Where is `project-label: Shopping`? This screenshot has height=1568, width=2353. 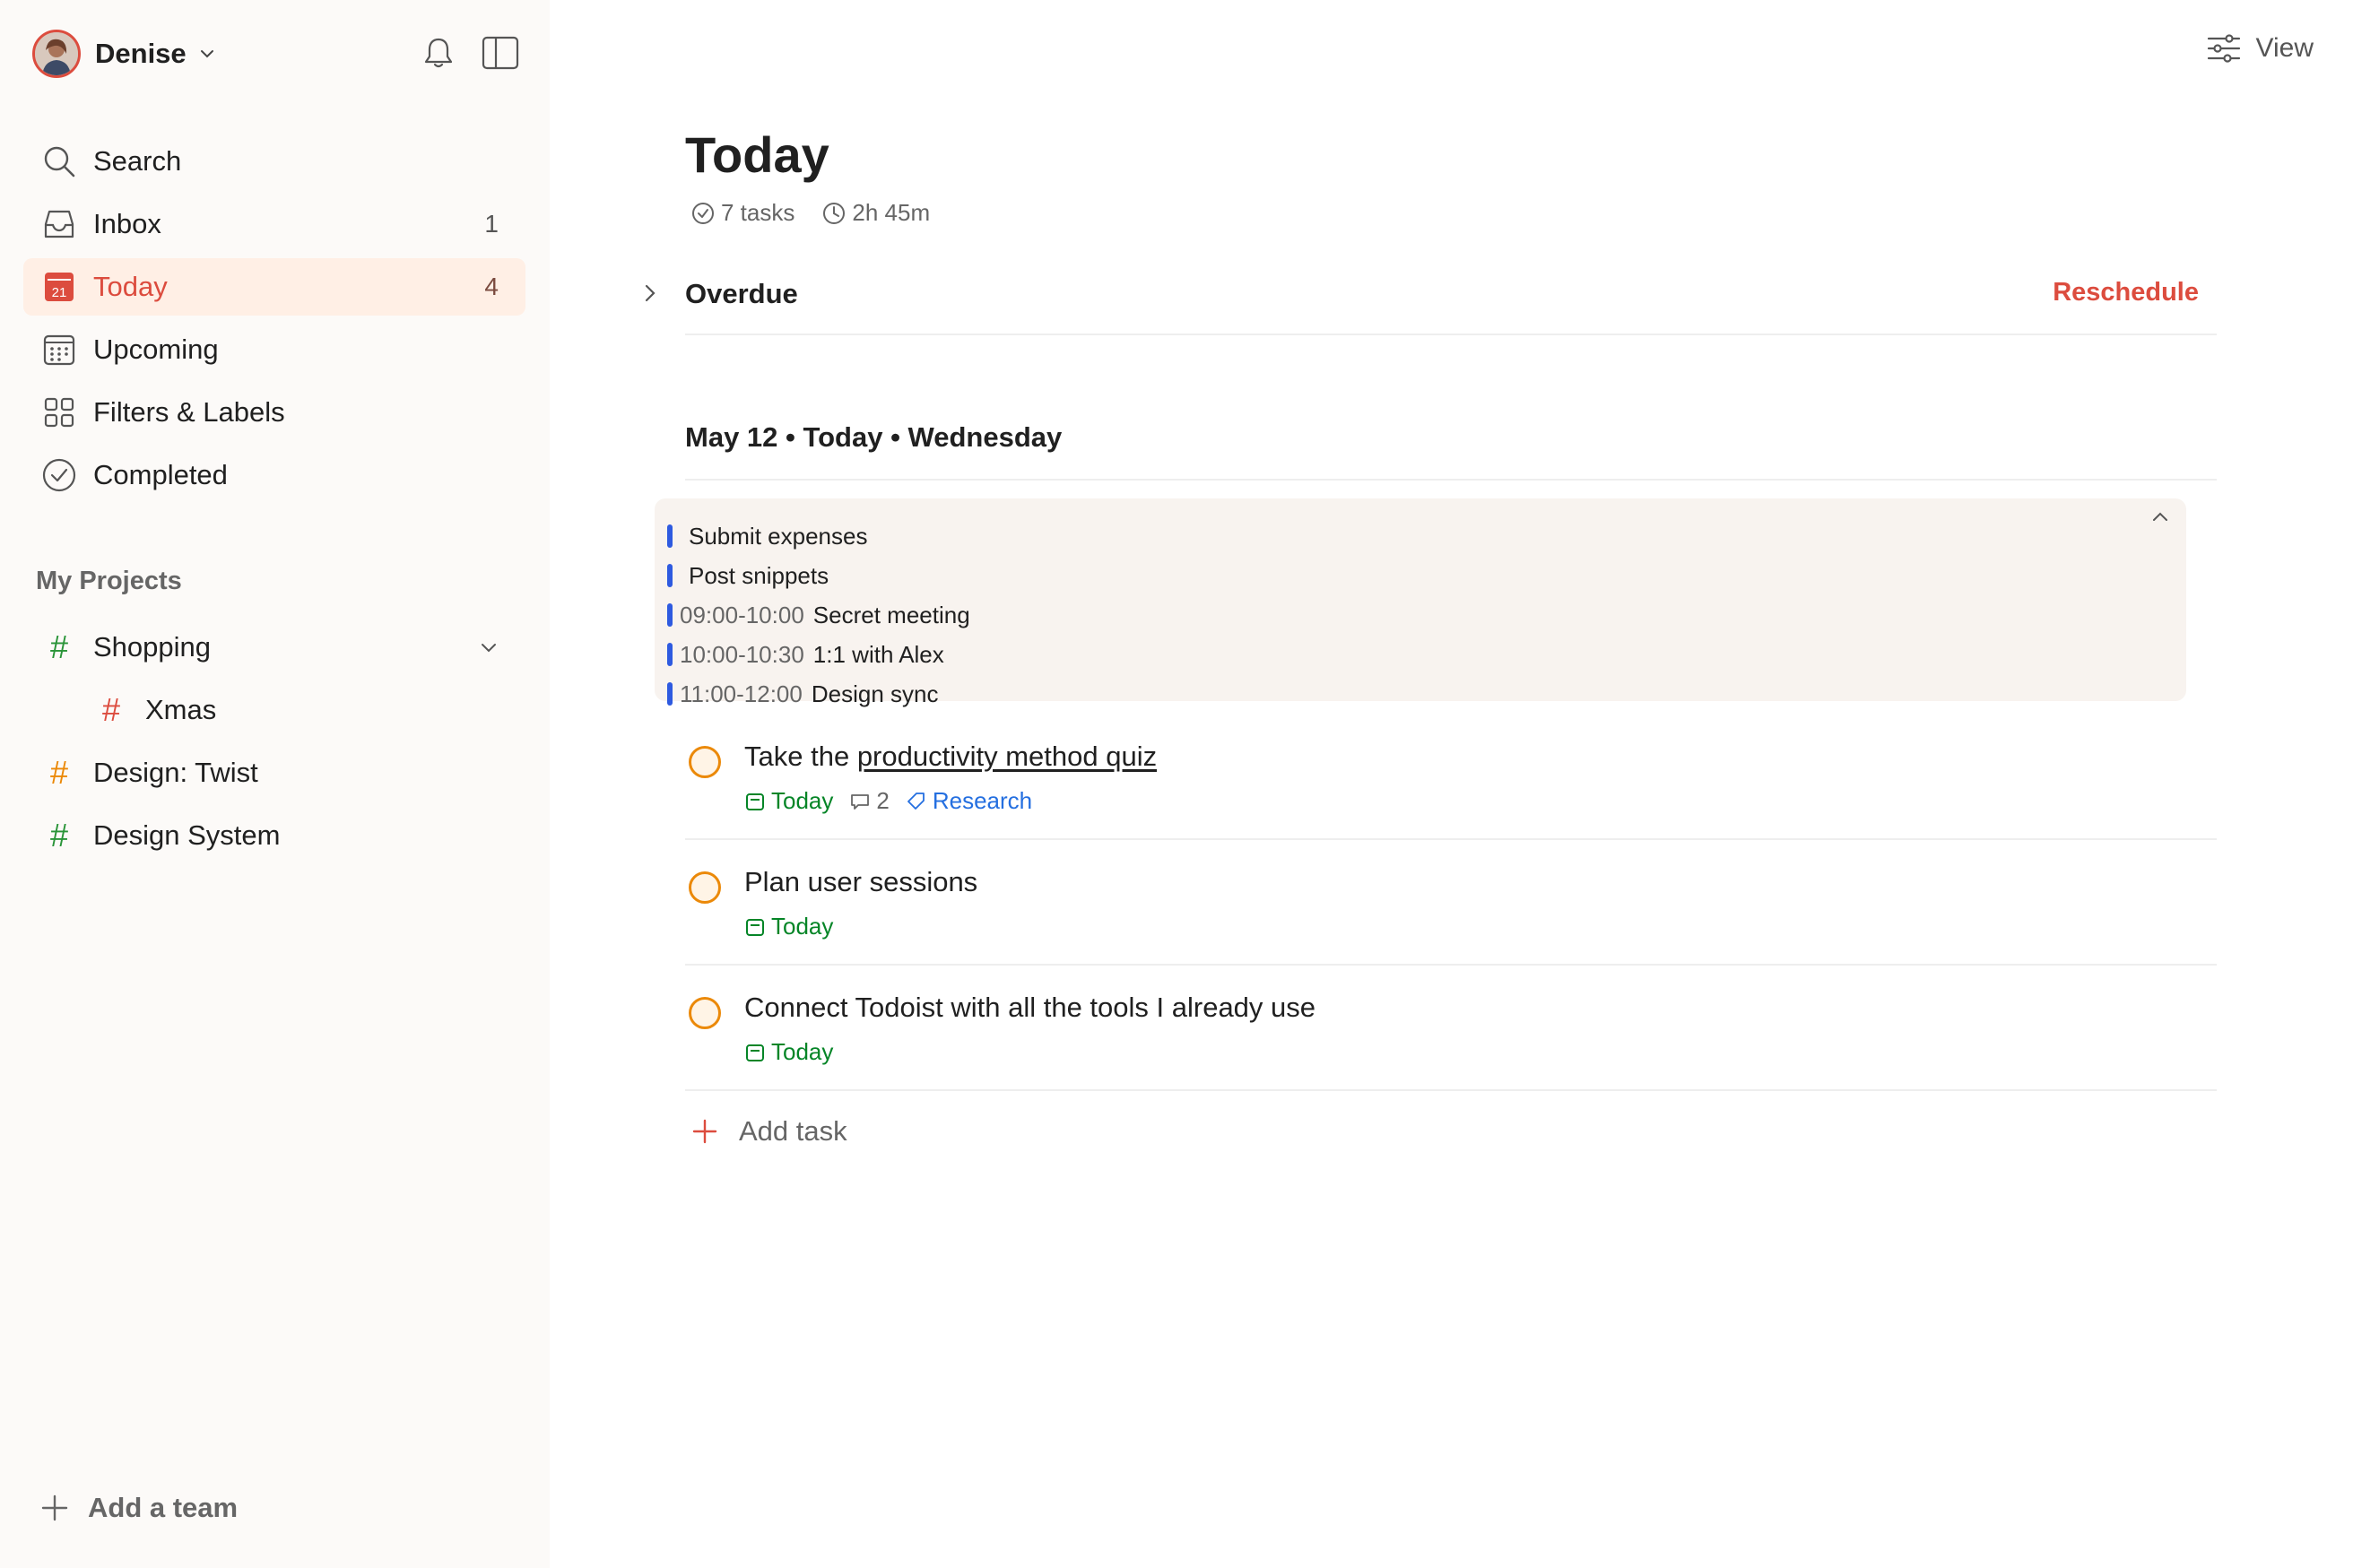
project-label: Shopping is located at coordinates (152, 647).